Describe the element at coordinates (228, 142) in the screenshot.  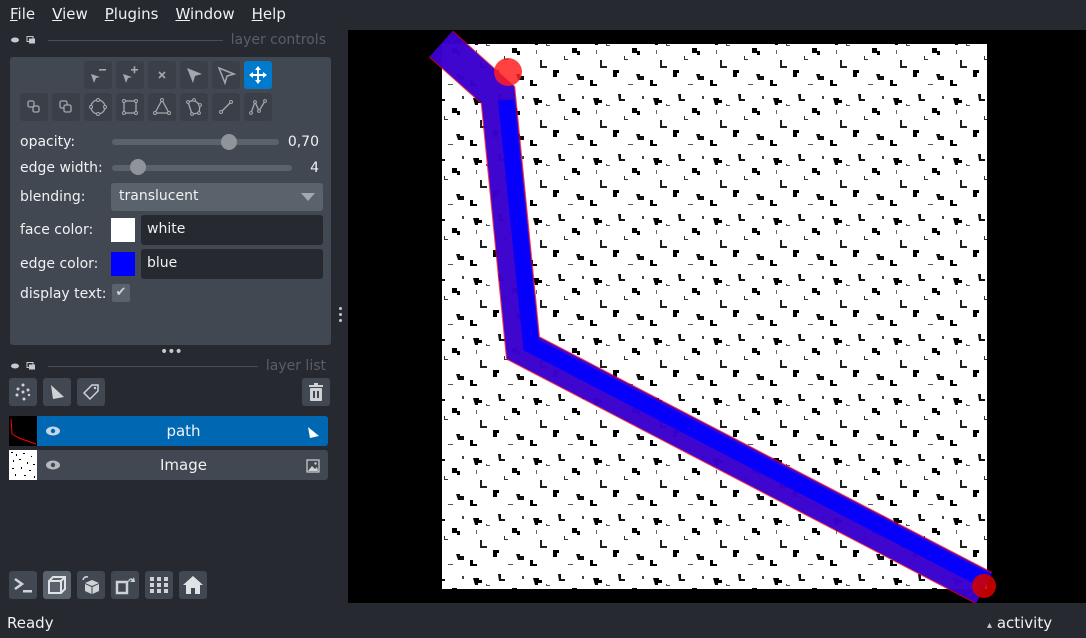
I see `opacity-slider-handle` at that location.